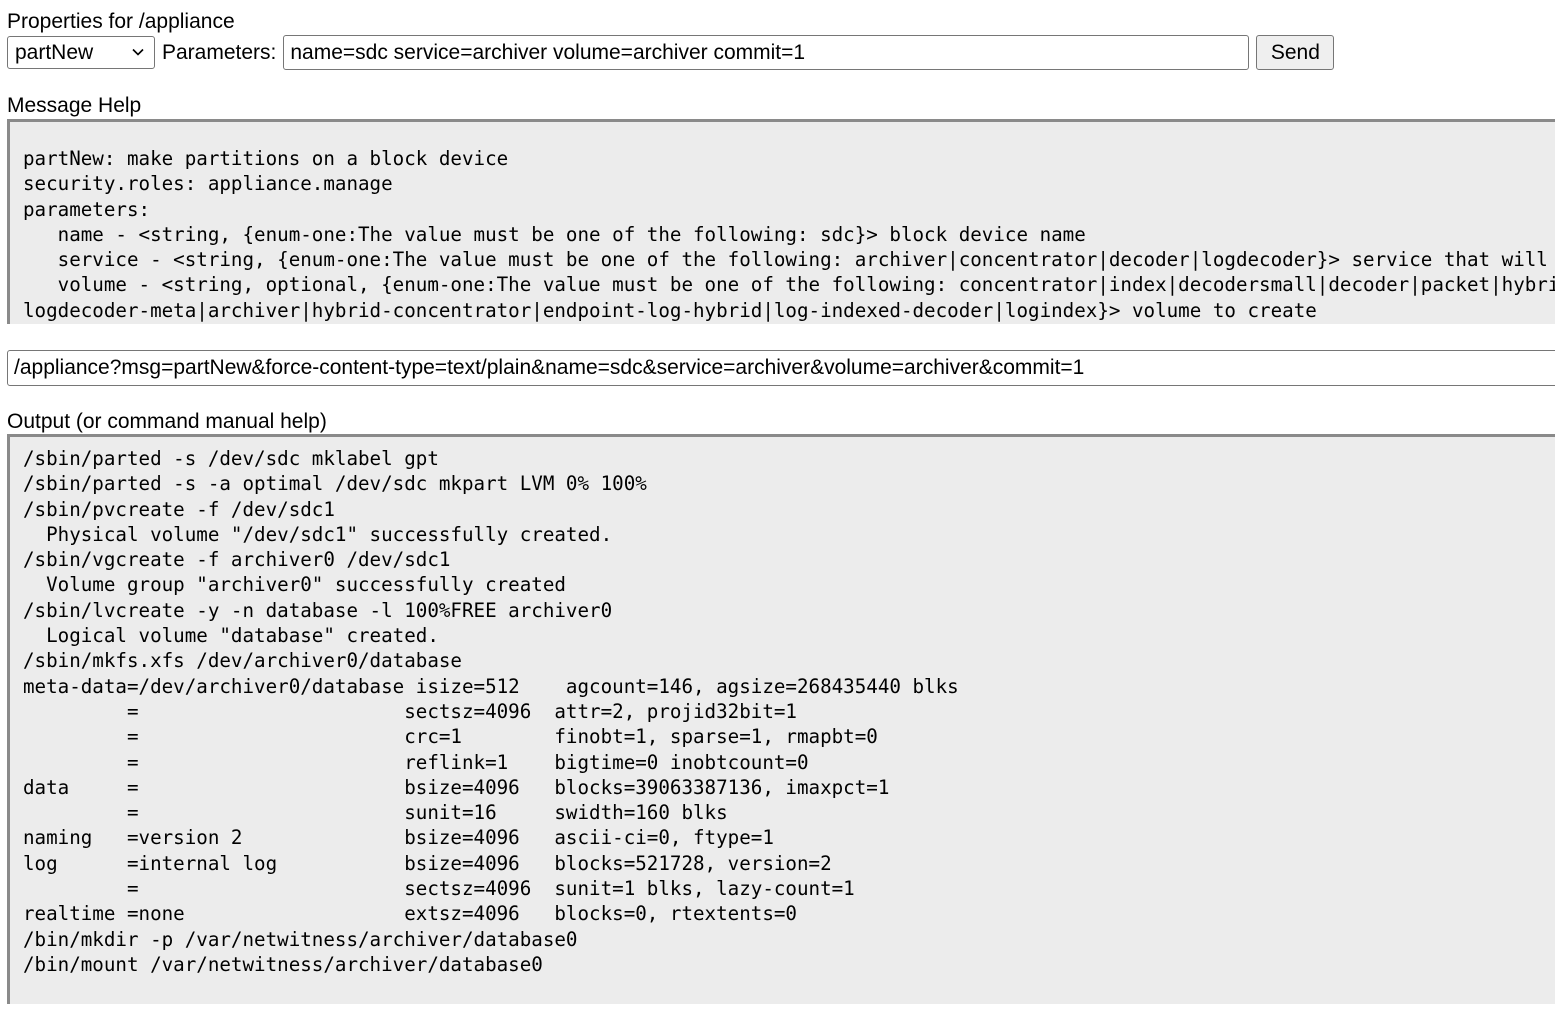 The width and height of the screenshot is (1555, 1011). Describe the element at coordinates (167, 421) in the screenshot. I see `output-label: Output (or command manual help)` at that location.